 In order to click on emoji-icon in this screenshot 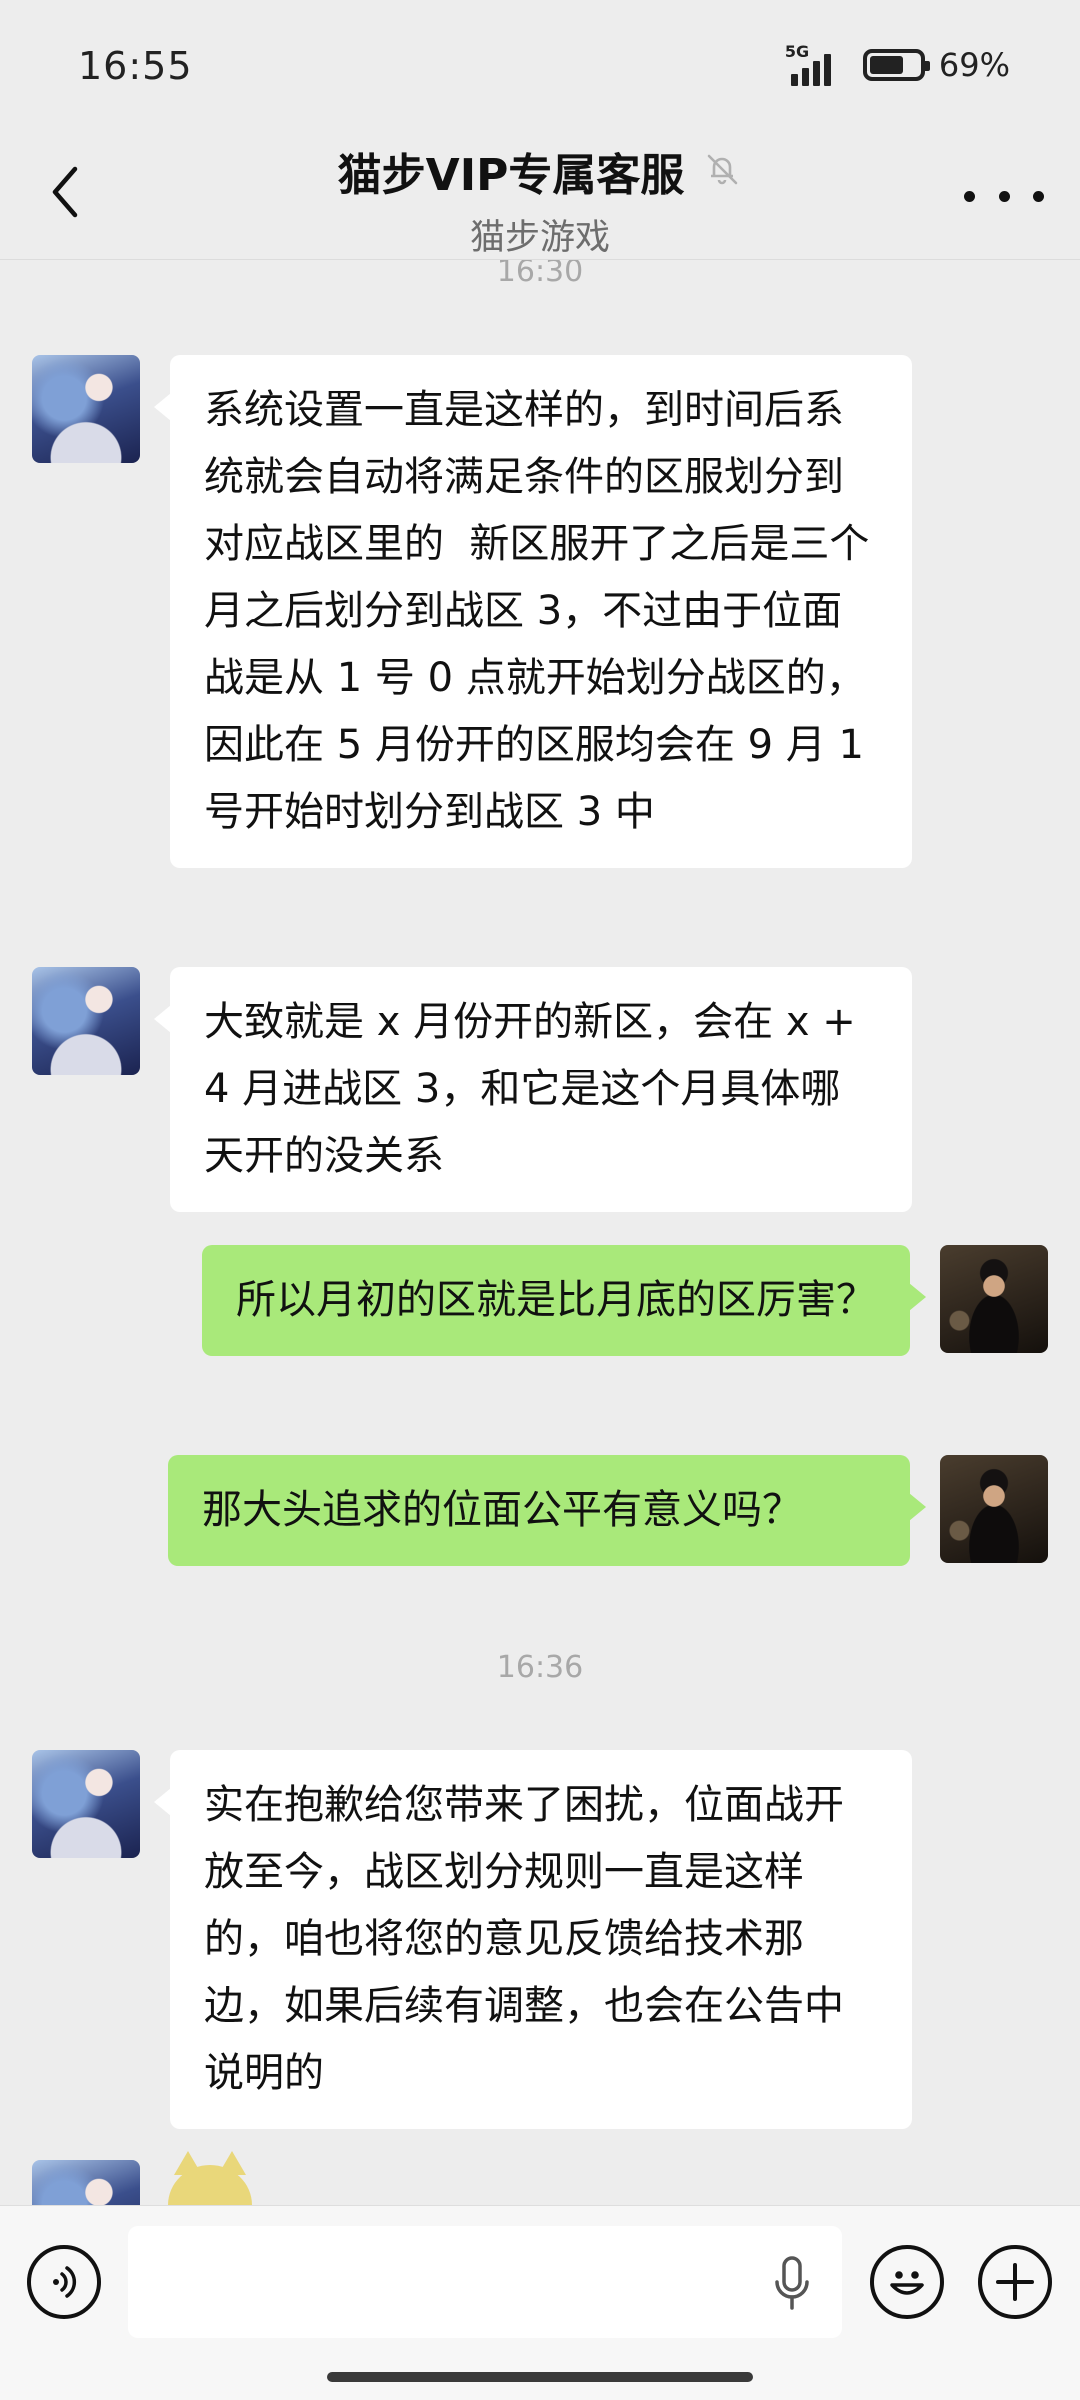, I will do `click(907, 2283)`.